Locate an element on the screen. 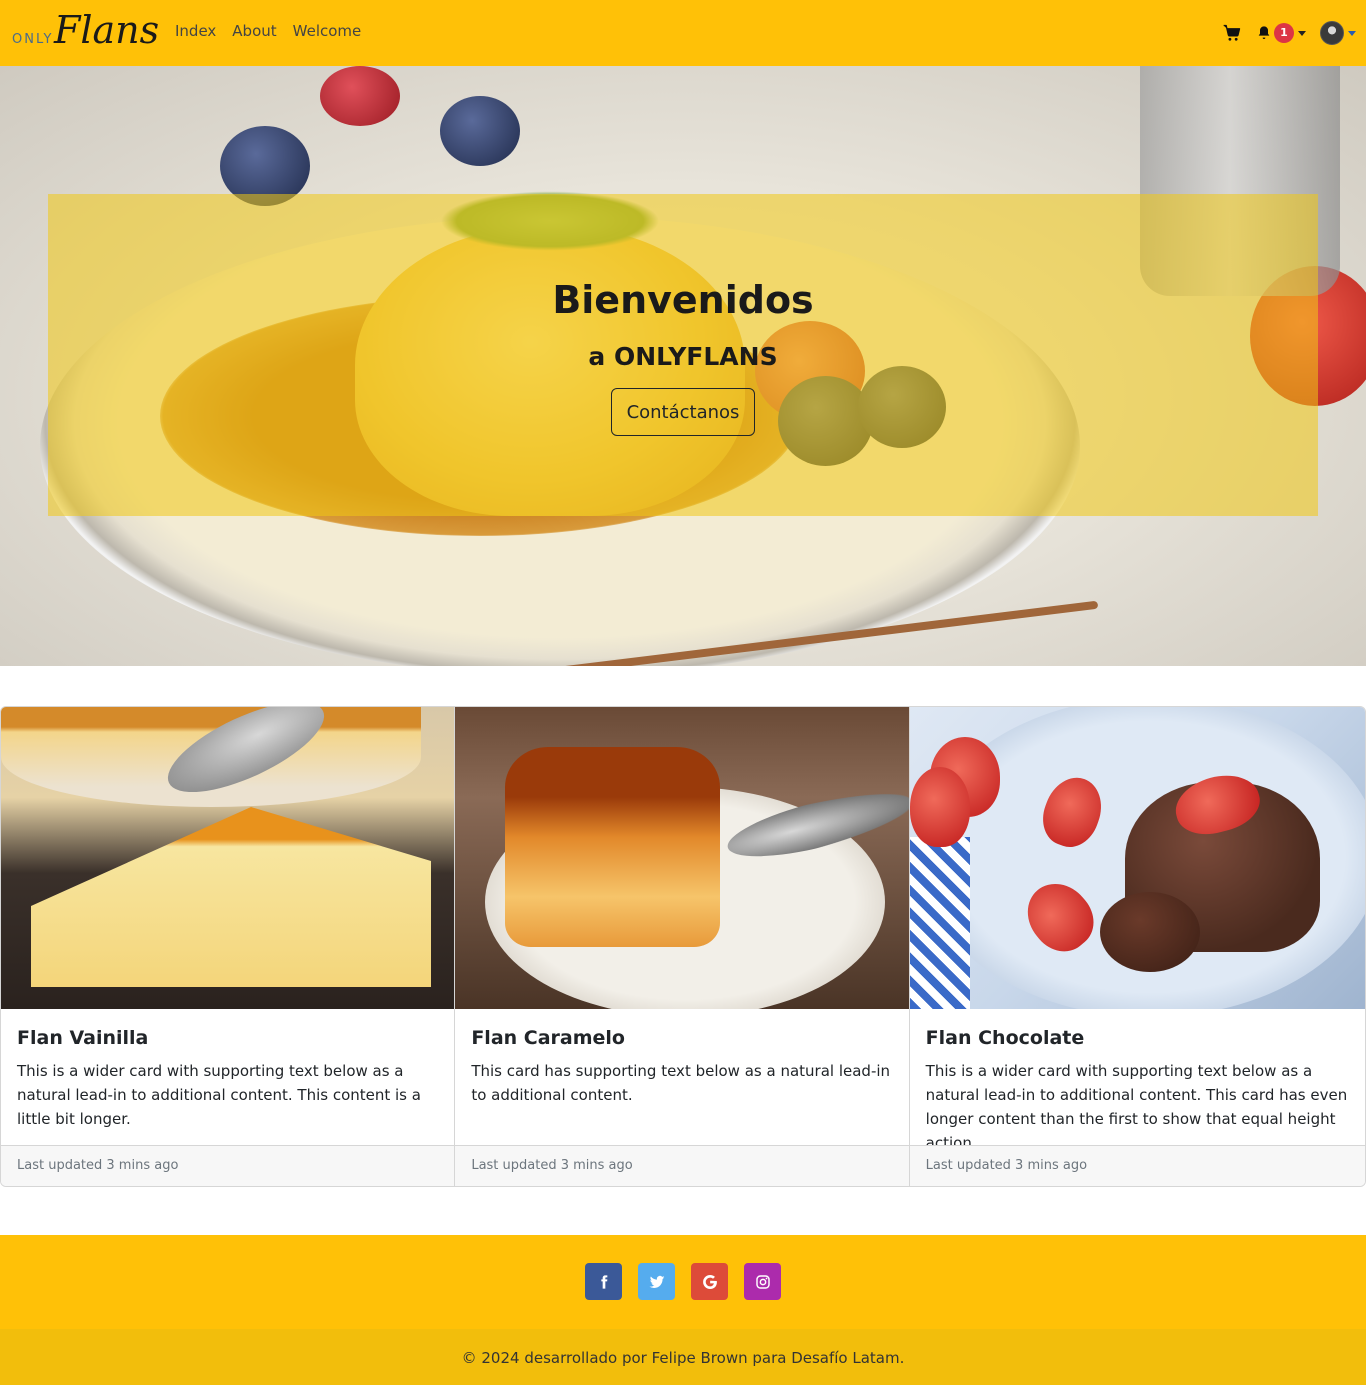 This screenshot has width=1366, height=1385. avatar is located at coordinates (1332, 33).